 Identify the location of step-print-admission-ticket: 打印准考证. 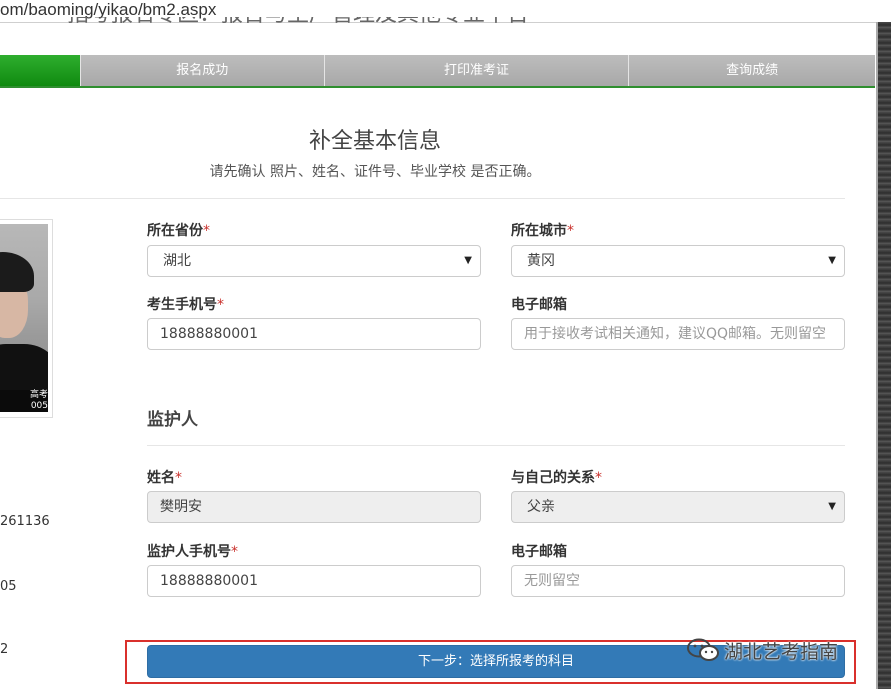
(476, 70).